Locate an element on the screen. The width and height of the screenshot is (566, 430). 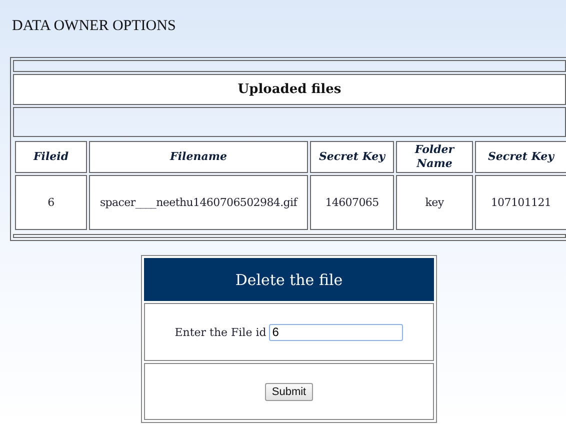
file-id-label: Enter the File id is located at coordinates (220, 332).